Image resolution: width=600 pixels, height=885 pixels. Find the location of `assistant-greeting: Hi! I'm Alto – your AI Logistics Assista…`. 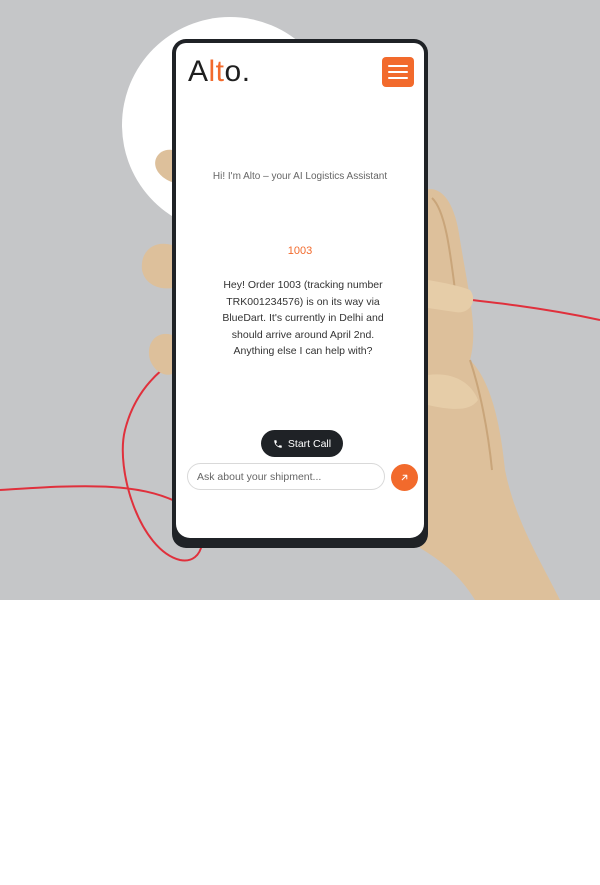

assistant-greeting: Hi! I'm Alto – your AI Logistics Assista… is located at coordinates (300, 176).